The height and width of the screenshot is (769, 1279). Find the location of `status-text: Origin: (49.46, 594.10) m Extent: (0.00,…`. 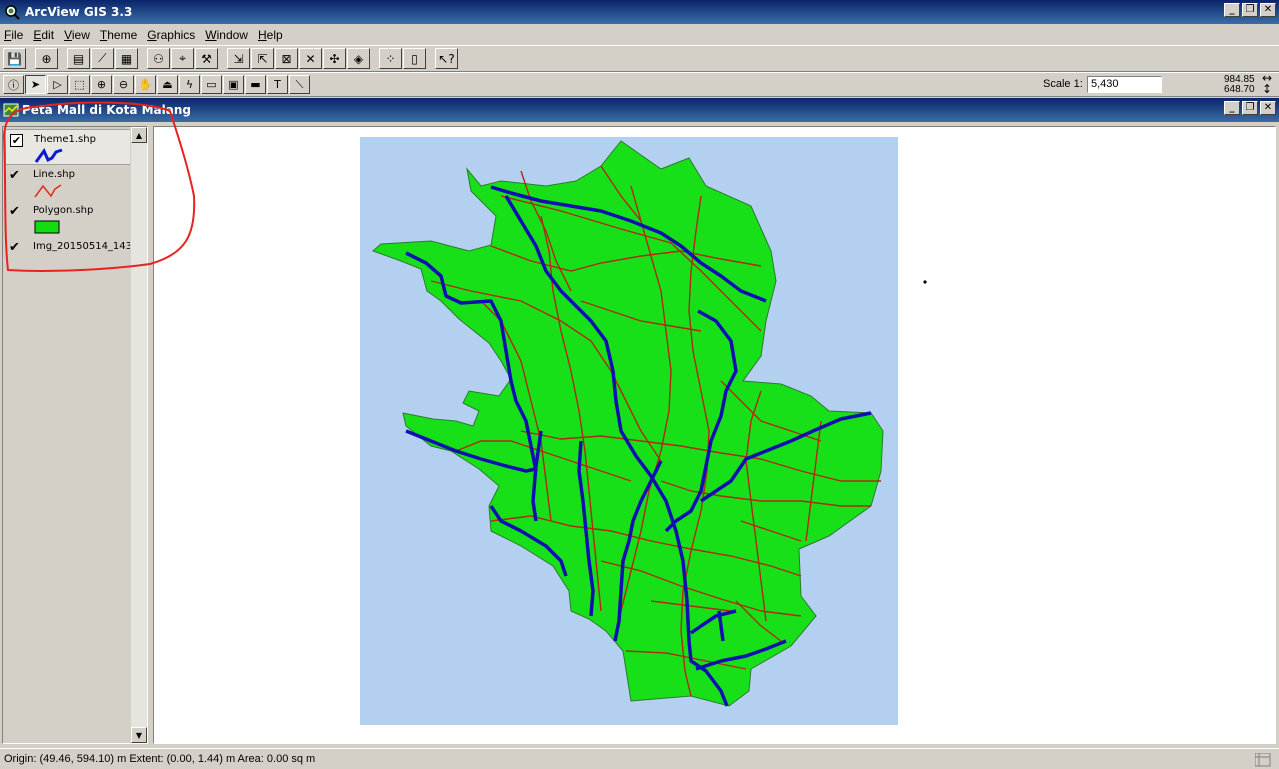

status-text: Origin: (49.46, 594.10) m Extent: (0.00,… is located at coordinates (160, 759).